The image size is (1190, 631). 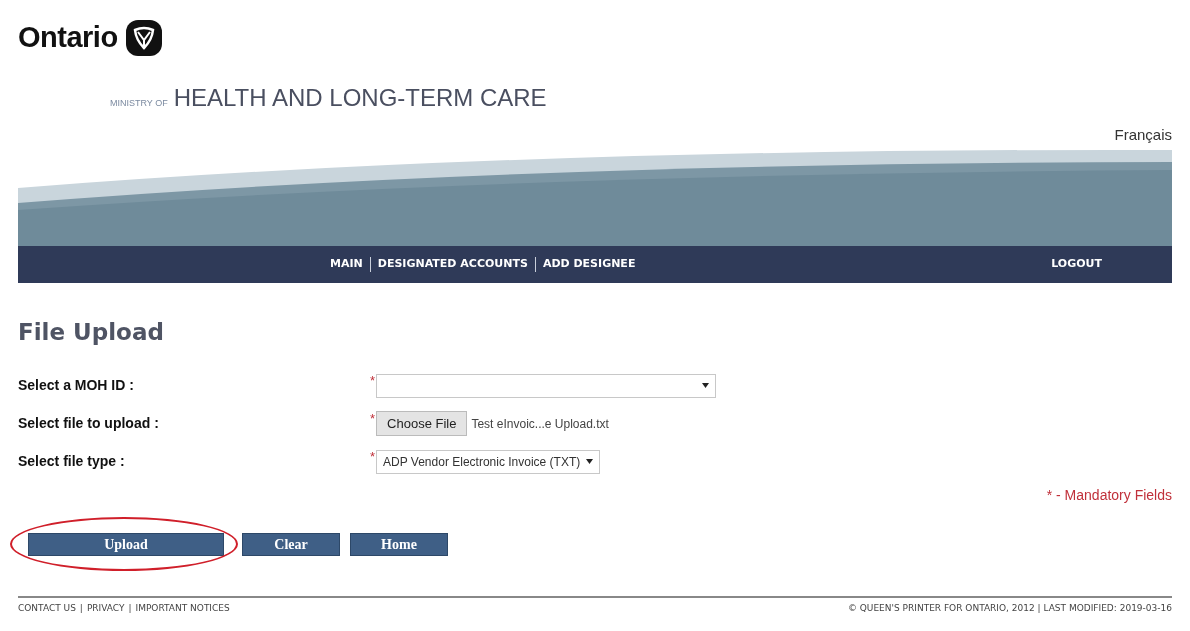 What do you see at coordinates (139, 103) in the screenshot?
I see `ministry-prefix: MINISTRY OF` at bounding box center [139, 103].